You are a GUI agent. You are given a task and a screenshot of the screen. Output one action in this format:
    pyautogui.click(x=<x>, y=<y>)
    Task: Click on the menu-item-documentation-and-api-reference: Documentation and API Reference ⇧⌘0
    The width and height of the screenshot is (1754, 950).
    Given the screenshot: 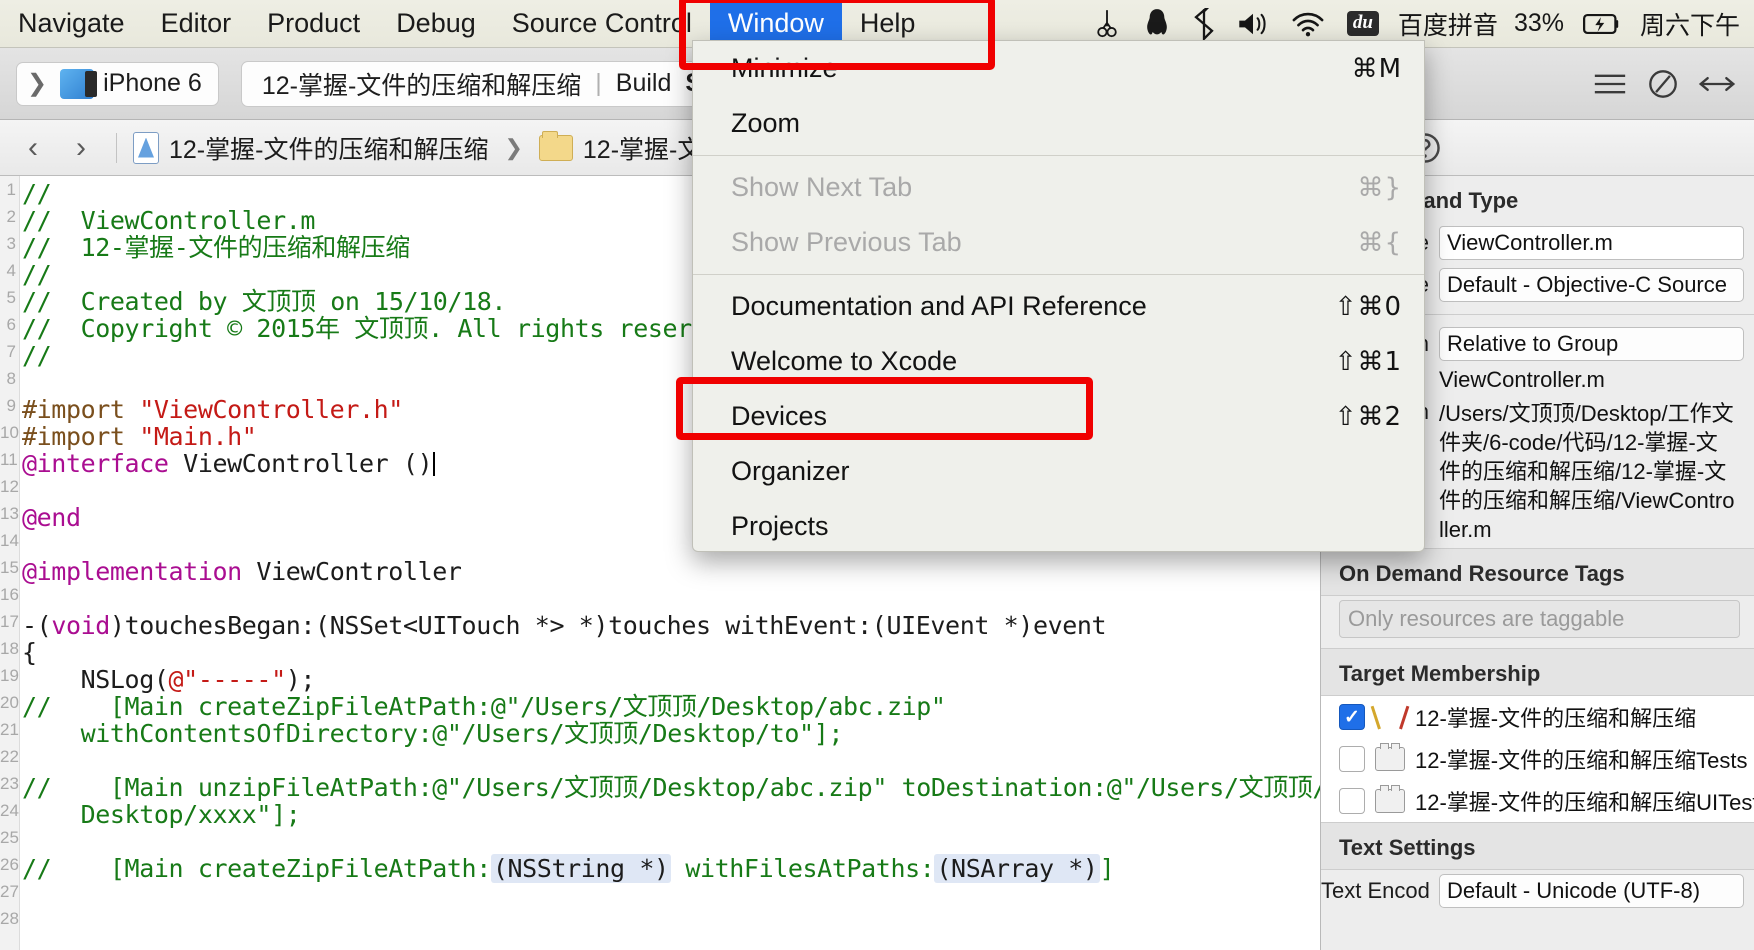 What is the action you would take?
    pyautogui.click(x=1058, y=306)
    